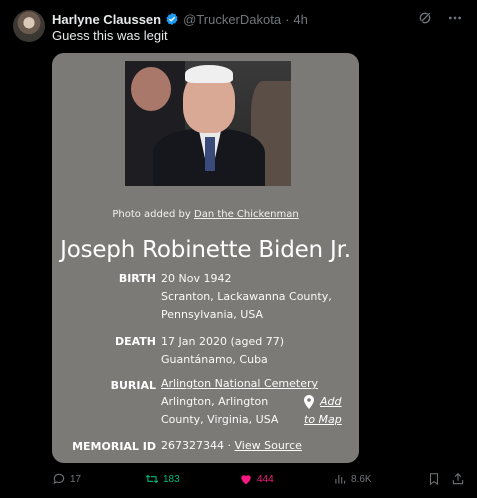 This screenshot has height=498, width=477. Describe the element at coordinates (440, 18) in the screenshot. I see `tweet-top-actions` at that location.